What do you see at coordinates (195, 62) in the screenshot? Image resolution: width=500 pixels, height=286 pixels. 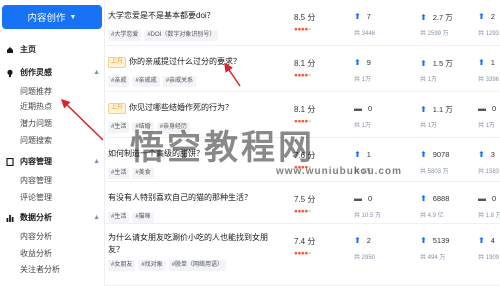 I see `question-title: 上升 你的亲戚提过什么过分的要求？` at bounding box center [195, 62].